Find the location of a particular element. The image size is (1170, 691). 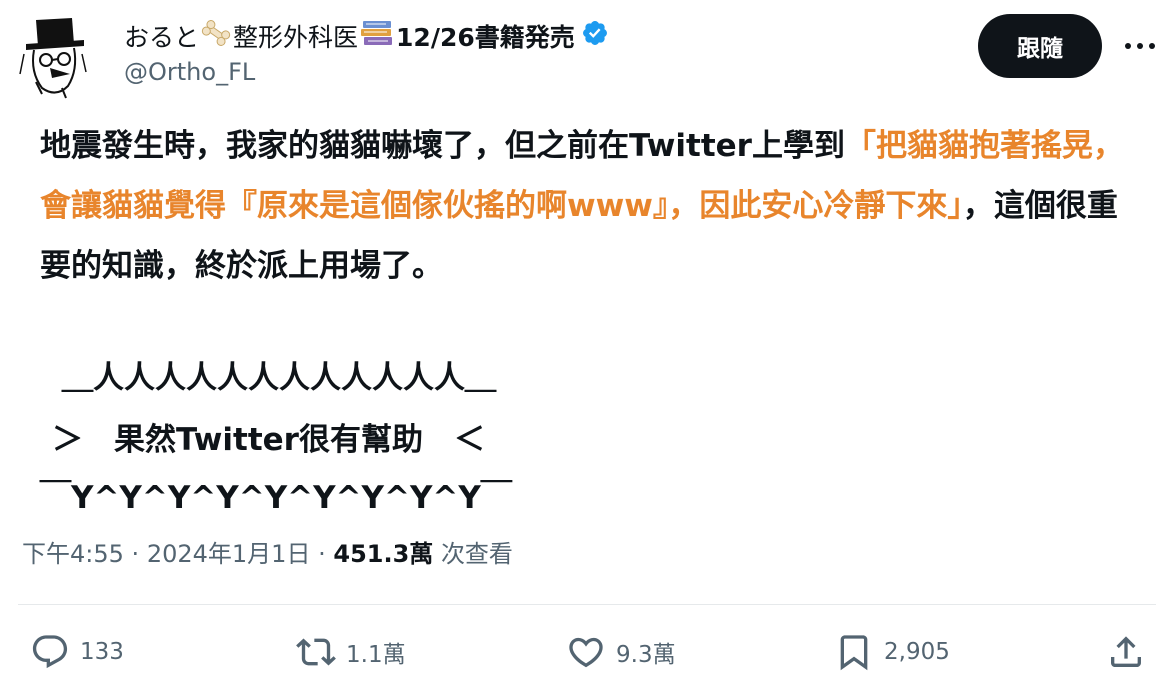

bookmark-count: 2,905 is located at coordinates (917, 652).